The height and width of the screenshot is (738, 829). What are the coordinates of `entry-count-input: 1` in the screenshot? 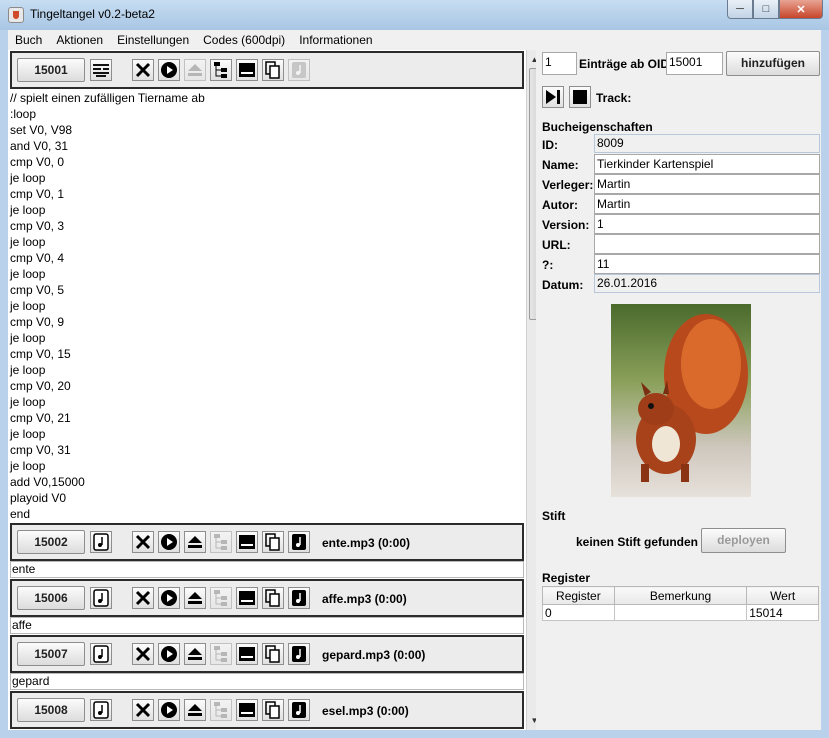 It's located at (559, 63).